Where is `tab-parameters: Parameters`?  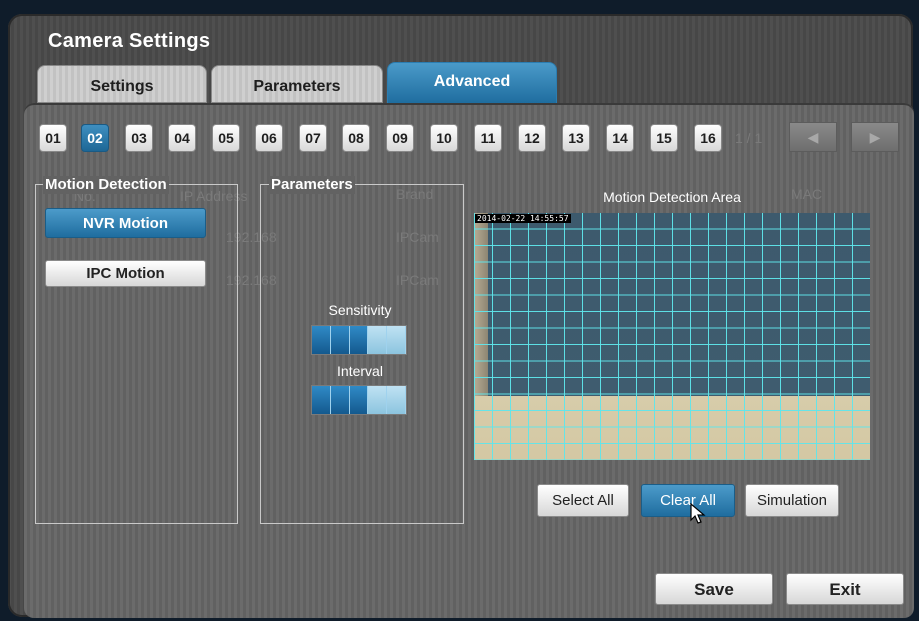
tab-parameters: Parameters is located at coordinates (297, 84).